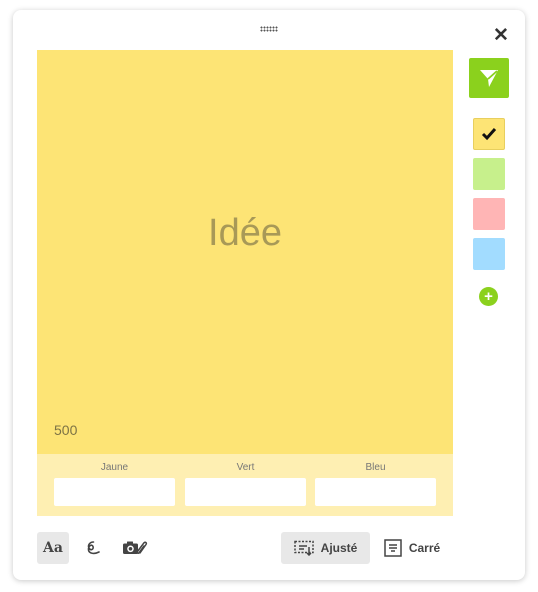 The height and width of the screenshot is (592, 538). I want to click on checkmark-icon, so click(489, 134).